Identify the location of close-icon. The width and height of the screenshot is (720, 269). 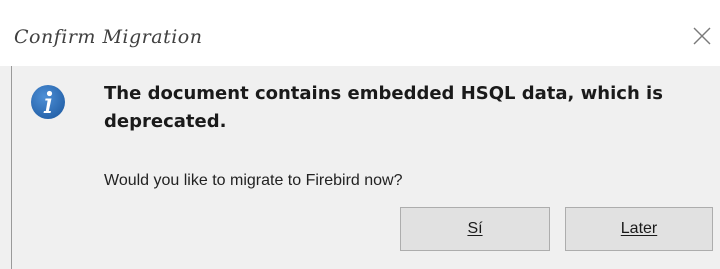
(702, 36).